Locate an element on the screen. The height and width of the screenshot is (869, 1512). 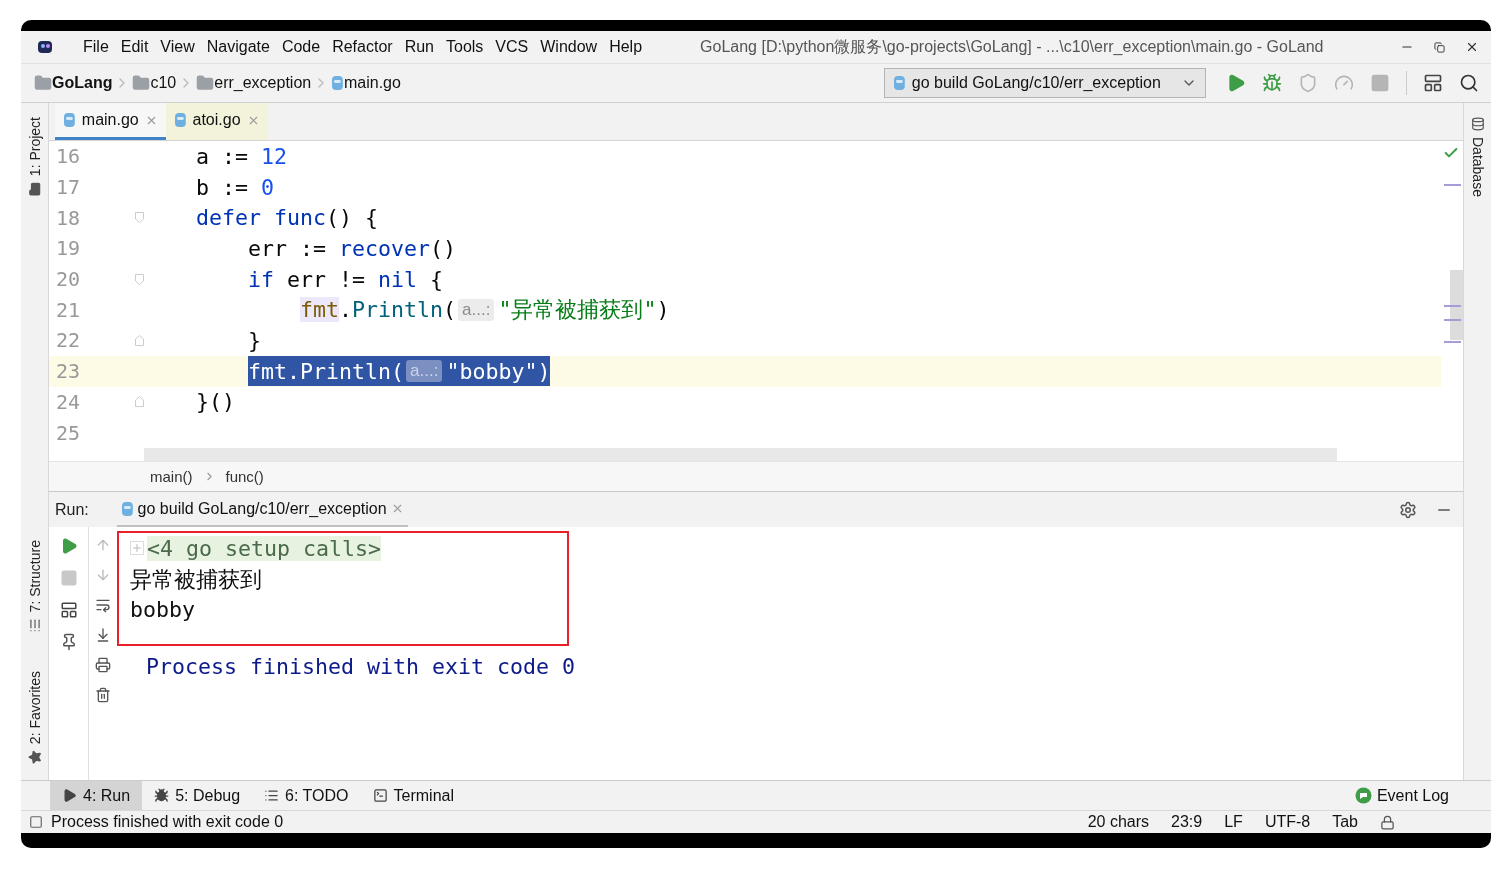
code-breadcrumb: main() is located at coordinates (171, 476).